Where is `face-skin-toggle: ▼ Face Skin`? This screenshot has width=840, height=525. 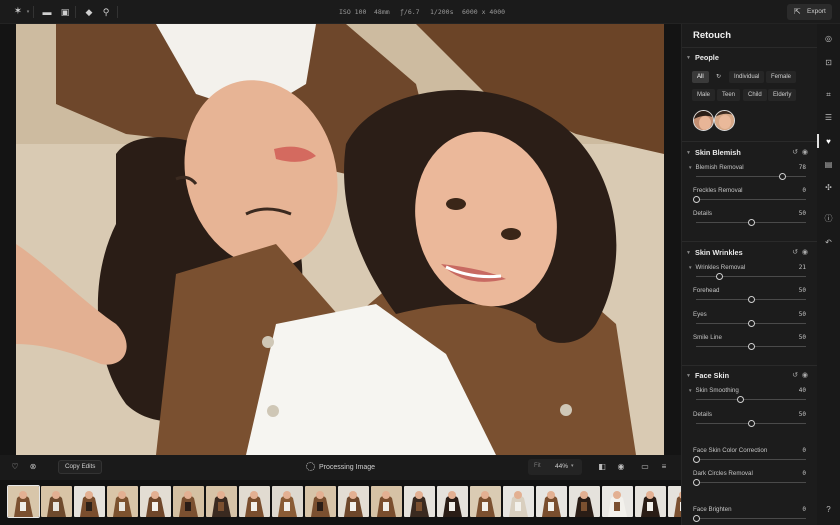
face-skin-toggle: ▼ Face Skin is located at coordinates (707, 375).